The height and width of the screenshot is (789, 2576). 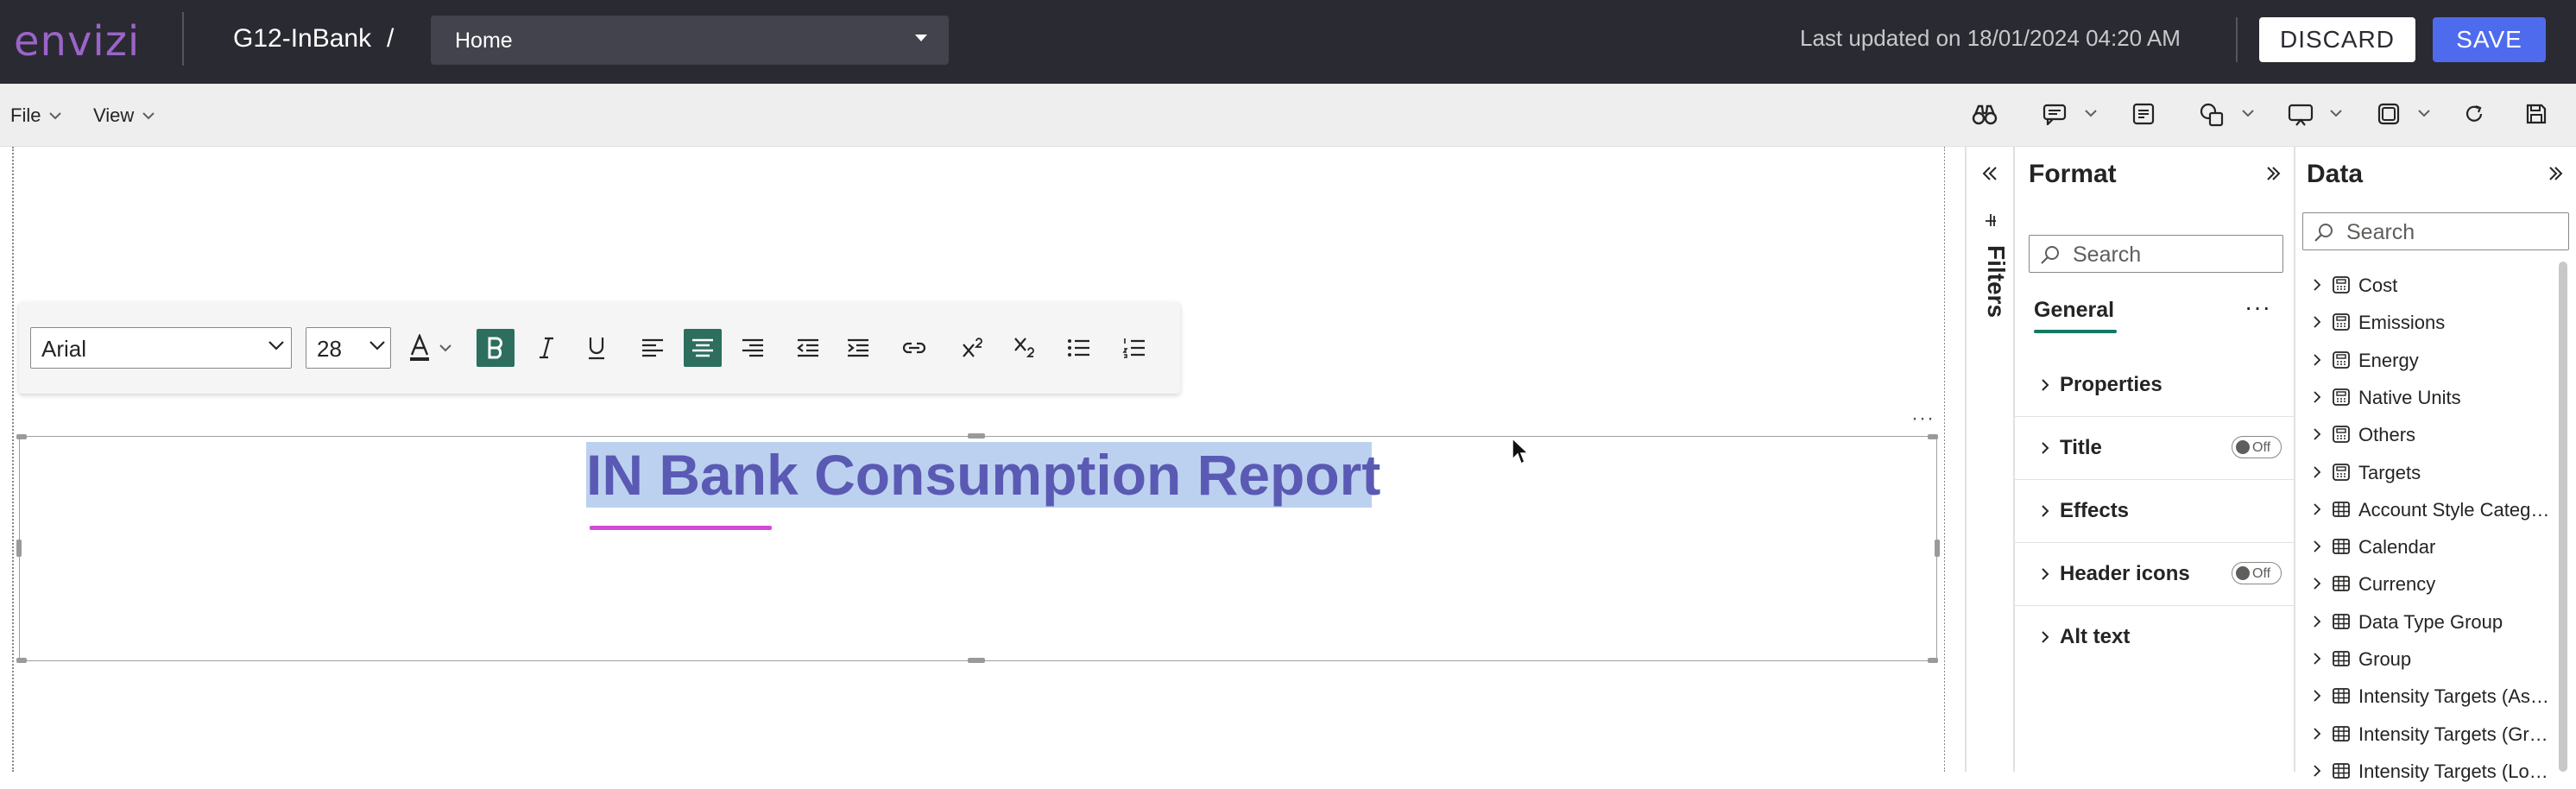 I want to click on data-field-item: Cost, so click(x=2424, y=284).